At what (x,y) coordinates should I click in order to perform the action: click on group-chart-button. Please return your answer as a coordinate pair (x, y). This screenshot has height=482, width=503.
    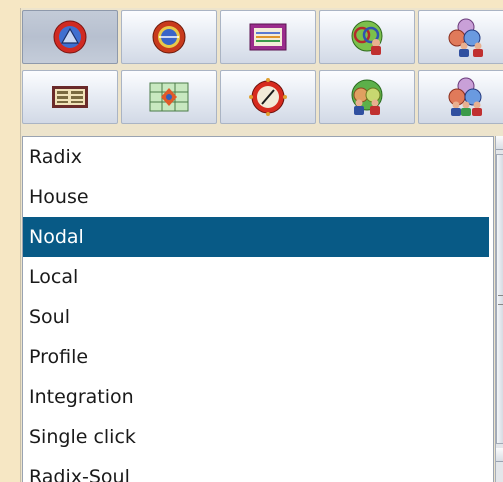
    Looking at the image, I should click on (460, 37).